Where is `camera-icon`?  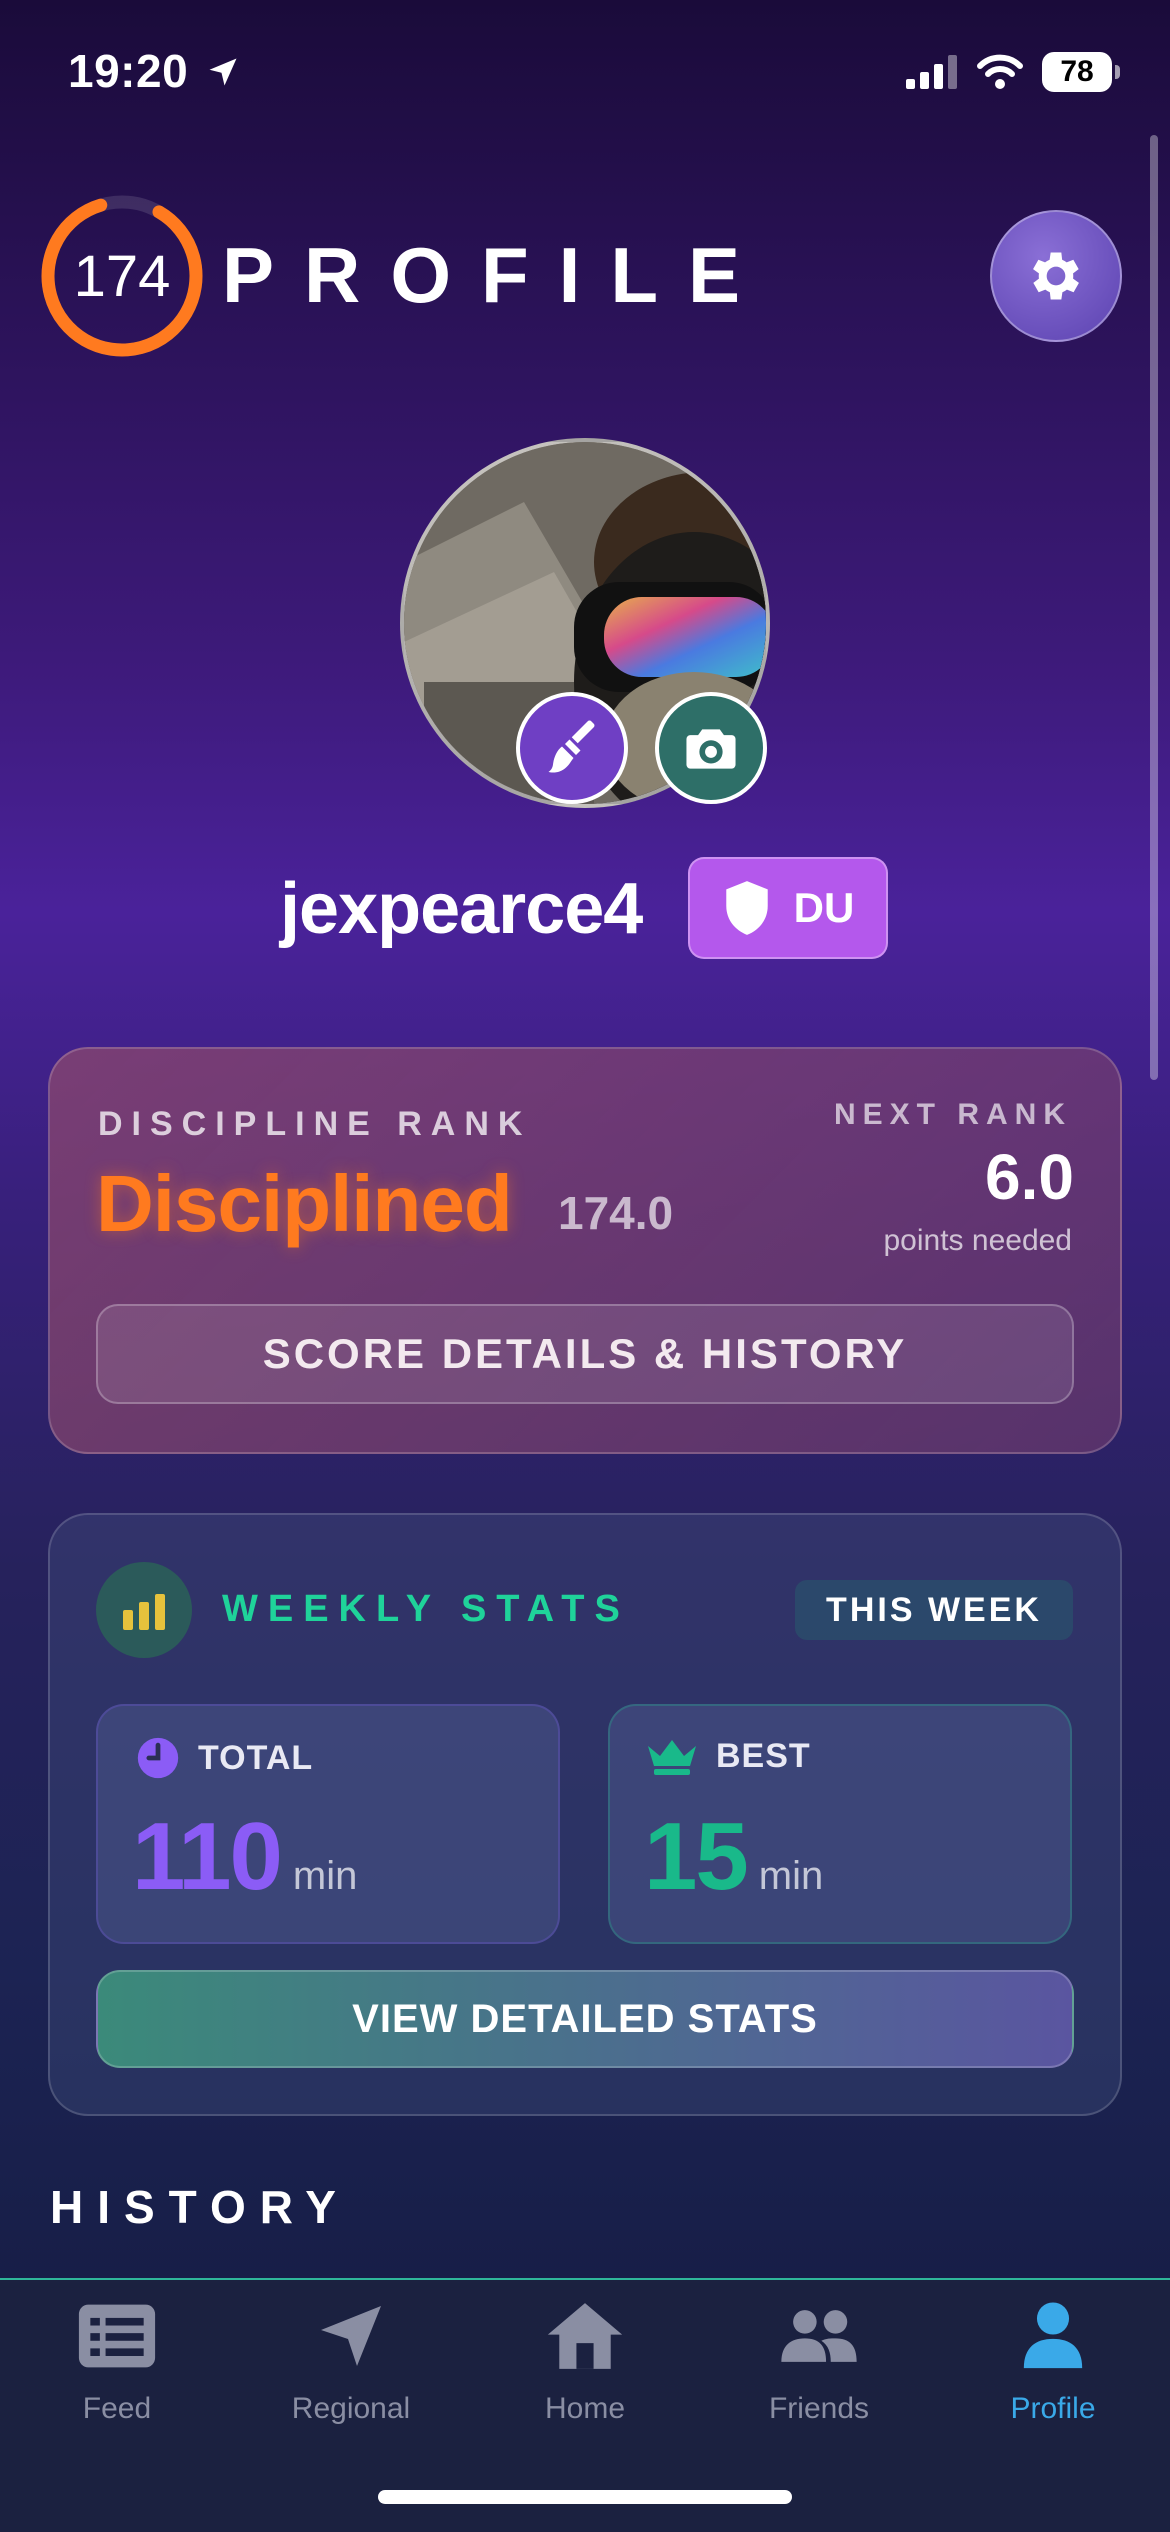
camera-icon is located at coordinates (711, 749).